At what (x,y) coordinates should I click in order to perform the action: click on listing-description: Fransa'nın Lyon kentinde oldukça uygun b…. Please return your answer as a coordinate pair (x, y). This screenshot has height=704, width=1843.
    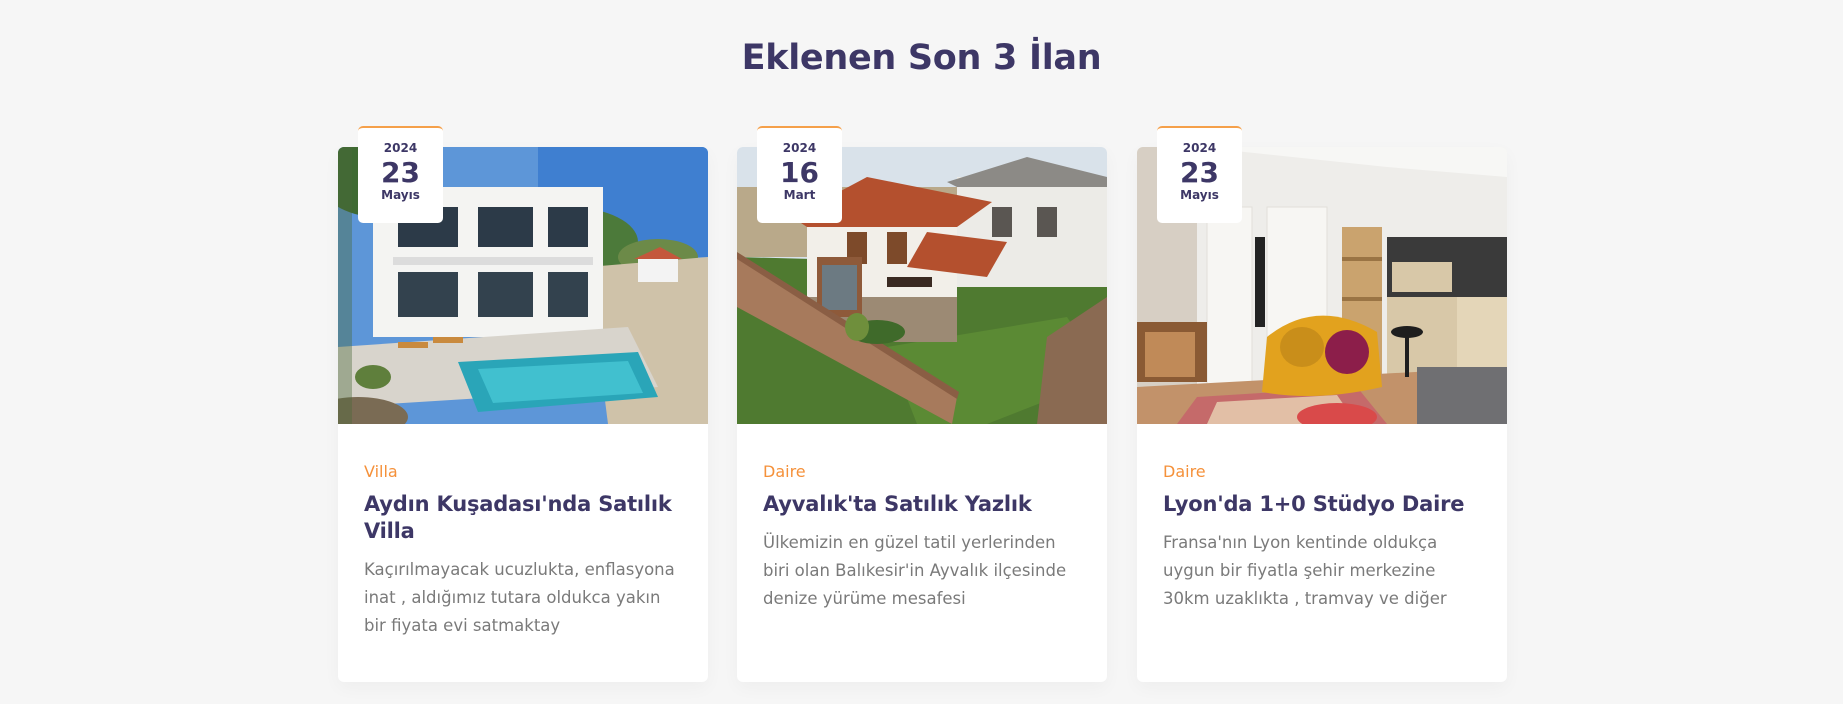
    Looking at the image, I should click on (1305, 570).